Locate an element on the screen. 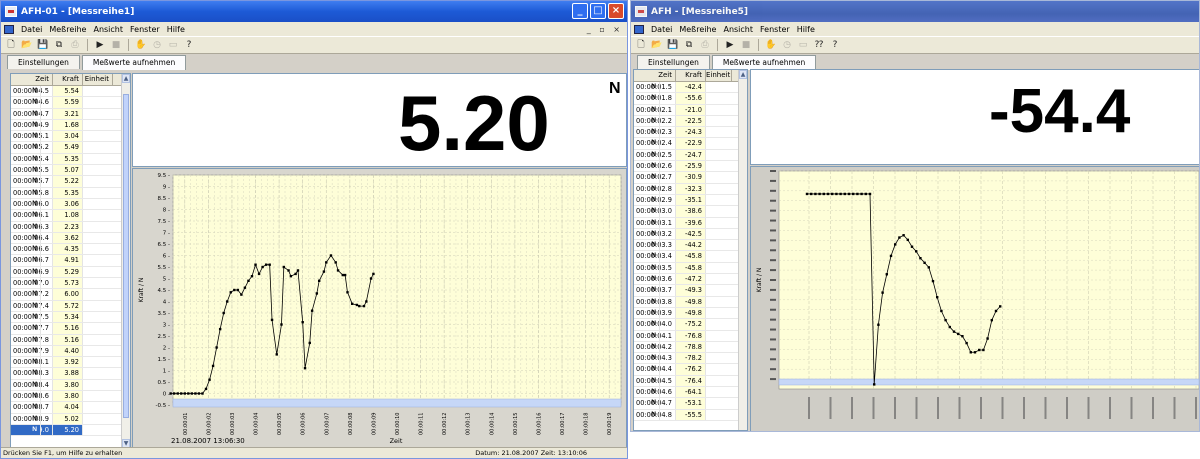 The image size is (1200, 459). table-row: 00:00:06.6 4.35 N is located at coordinates (70, 250).